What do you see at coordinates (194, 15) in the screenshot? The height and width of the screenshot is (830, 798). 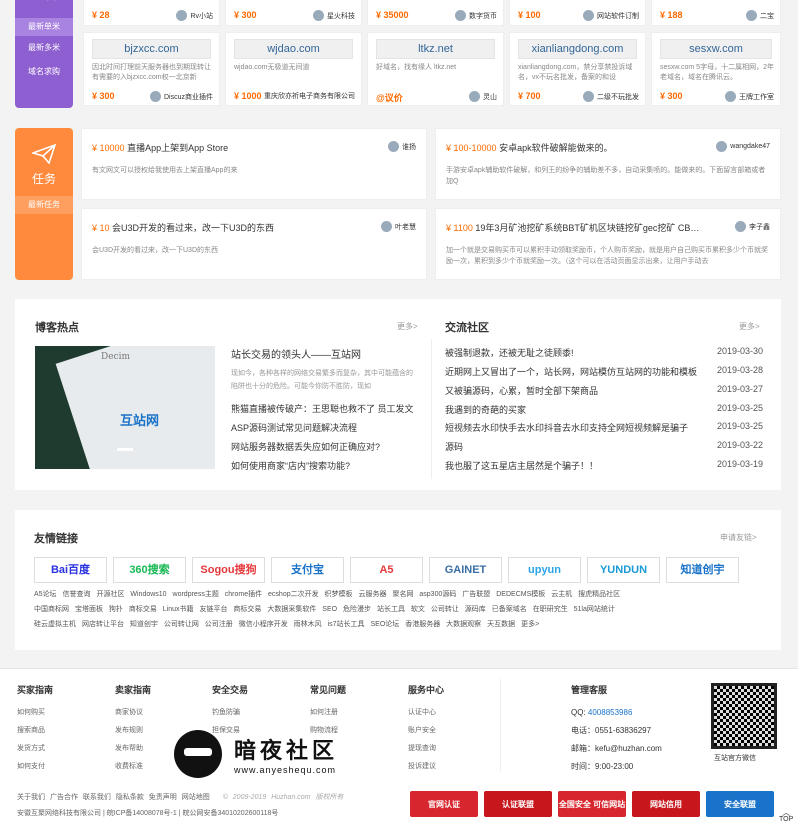 I see `domain-seller: Rv小站` at bounding box center [194, 15].